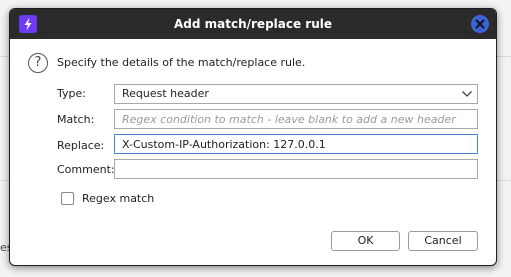 This screenshot has height=277, width=511. I want to click on replace-input, so click(296, 144).